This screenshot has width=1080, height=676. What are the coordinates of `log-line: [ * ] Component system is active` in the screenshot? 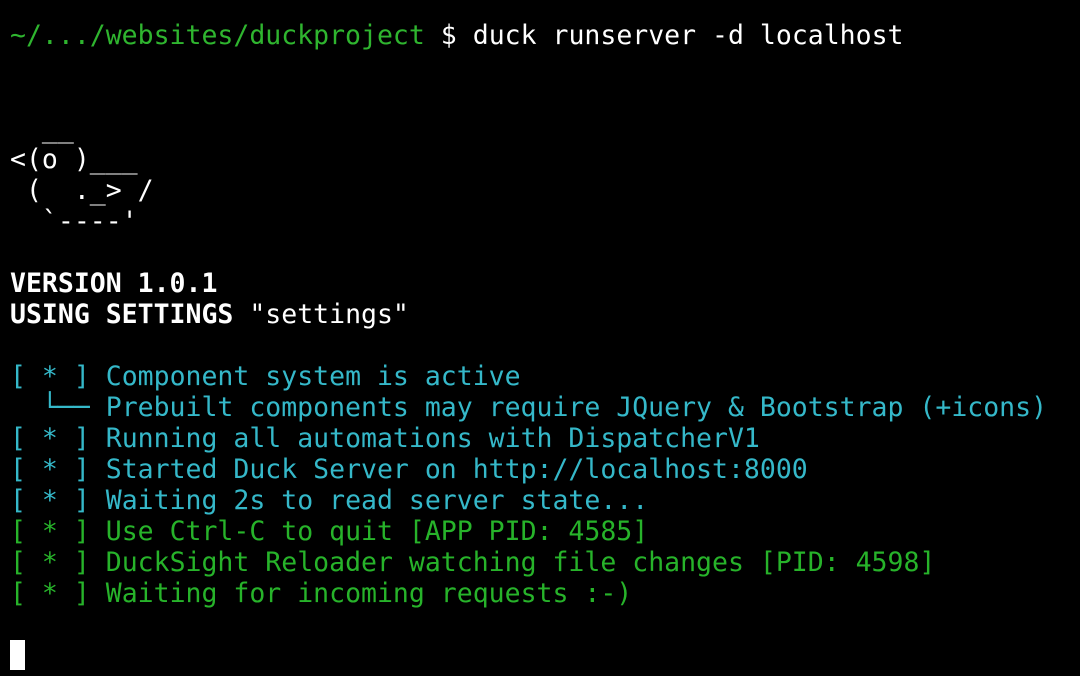 It's located at (544, 376).